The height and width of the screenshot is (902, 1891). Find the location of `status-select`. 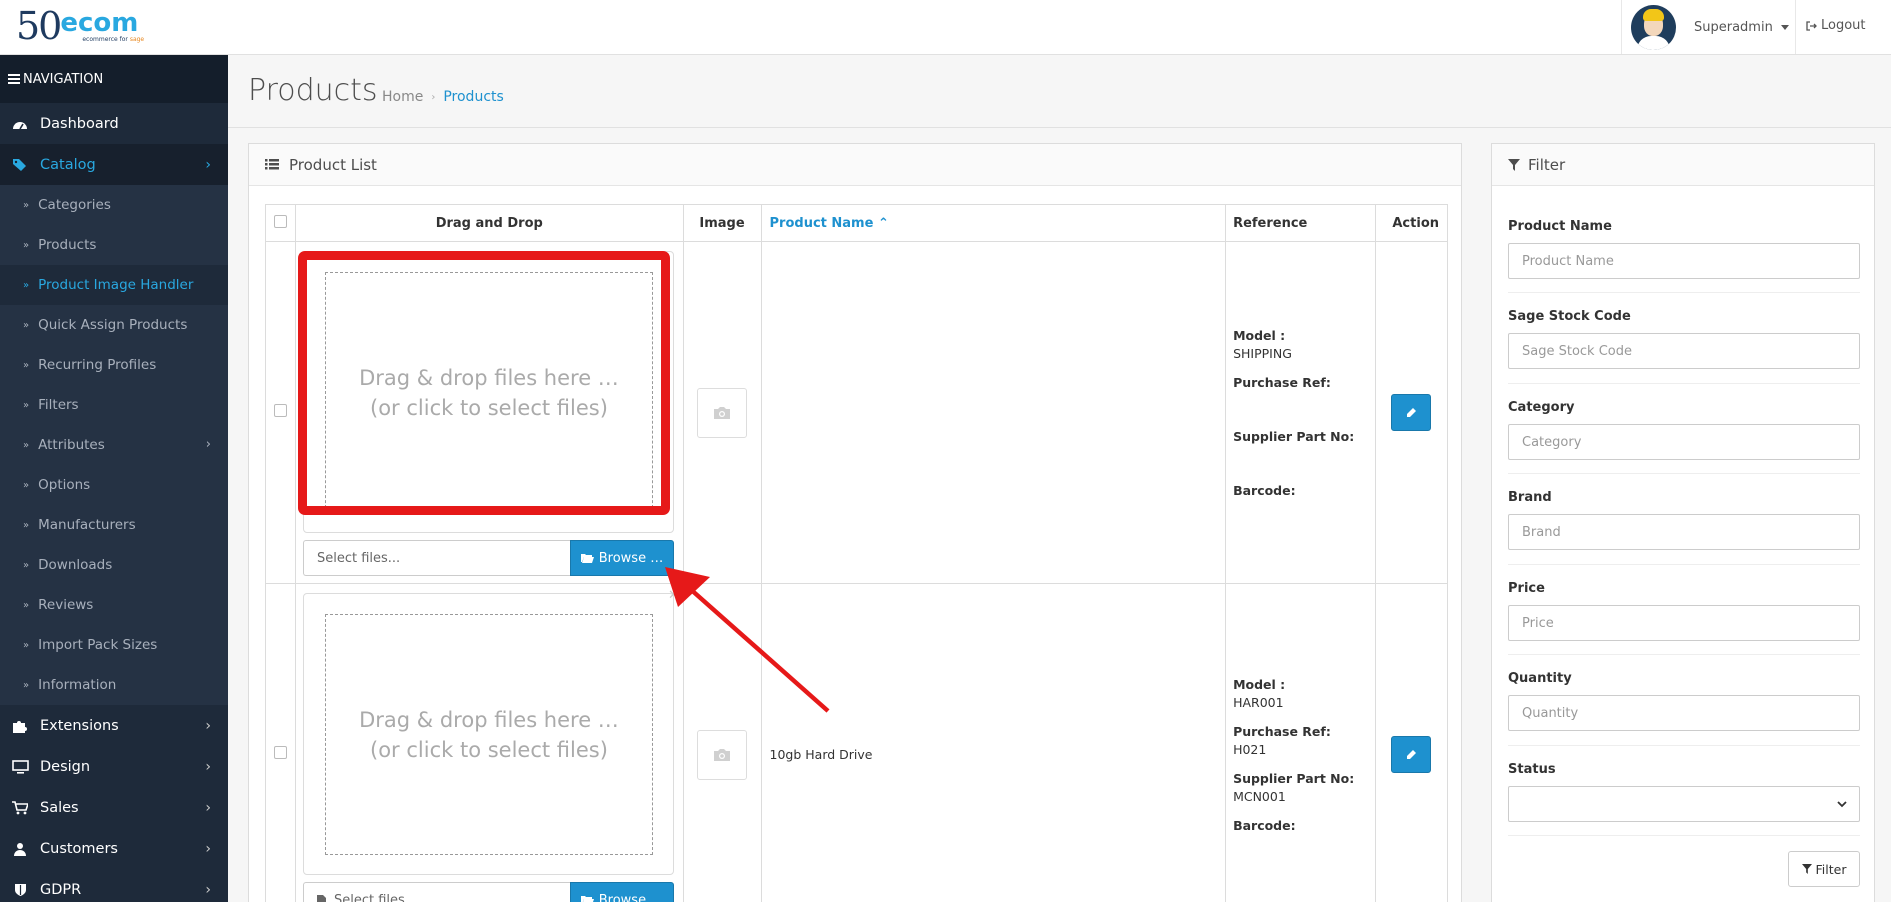

status-select is located at coordinates (1684, 804).